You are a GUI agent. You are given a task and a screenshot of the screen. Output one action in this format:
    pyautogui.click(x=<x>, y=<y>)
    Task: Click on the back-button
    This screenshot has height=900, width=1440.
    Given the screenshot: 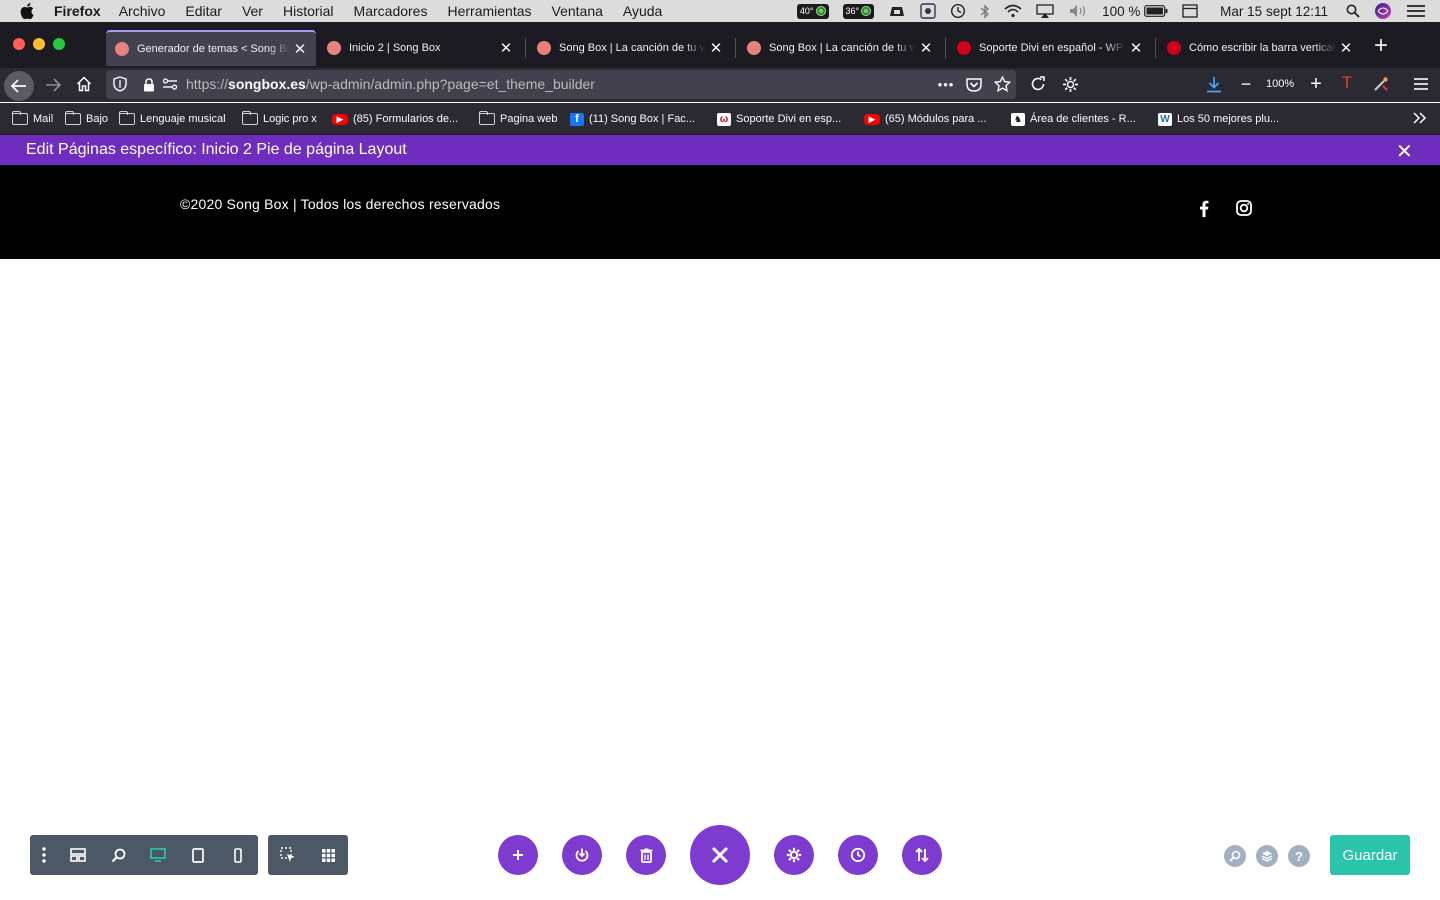 What is the action you would take?
    pyautogui.click(x=19, y=86)
    